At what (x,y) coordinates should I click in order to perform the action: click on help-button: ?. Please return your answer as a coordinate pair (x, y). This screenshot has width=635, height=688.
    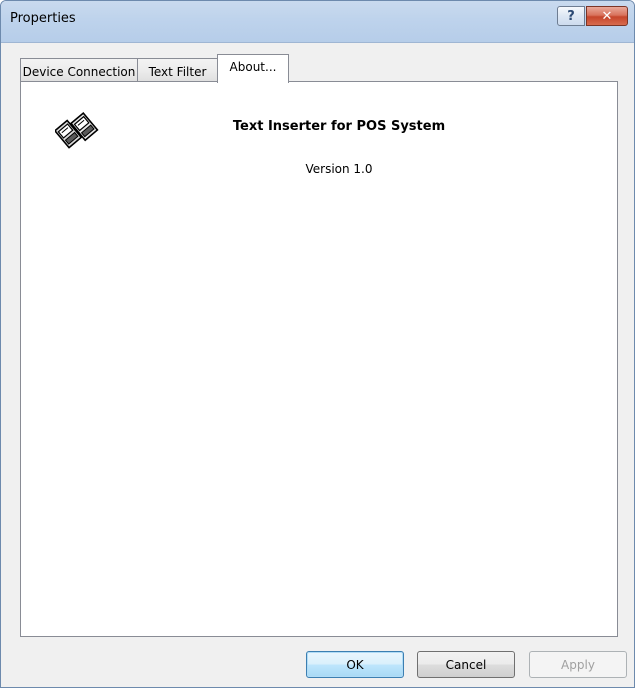
    Looking at the image, I should click on (571, 16).